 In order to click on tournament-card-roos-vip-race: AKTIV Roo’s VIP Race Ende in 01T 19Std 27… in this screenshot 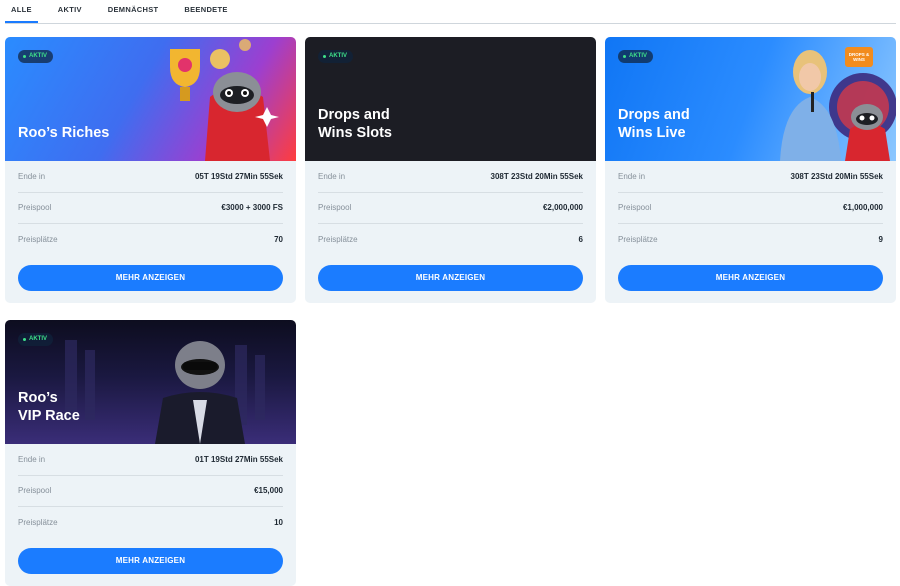, I will do `click(150, 453)`.